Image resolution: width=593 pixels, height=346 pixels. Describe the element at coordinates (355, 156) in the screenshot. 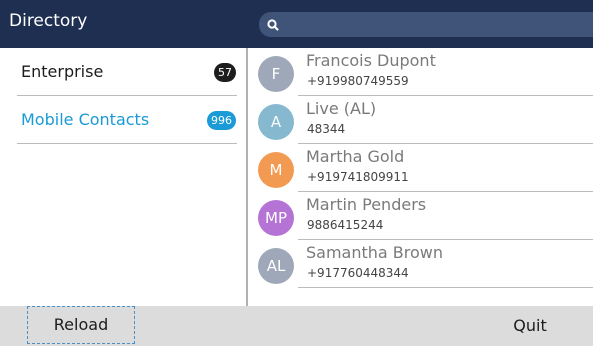

I see `contact-name: Martha Gold` at that location.